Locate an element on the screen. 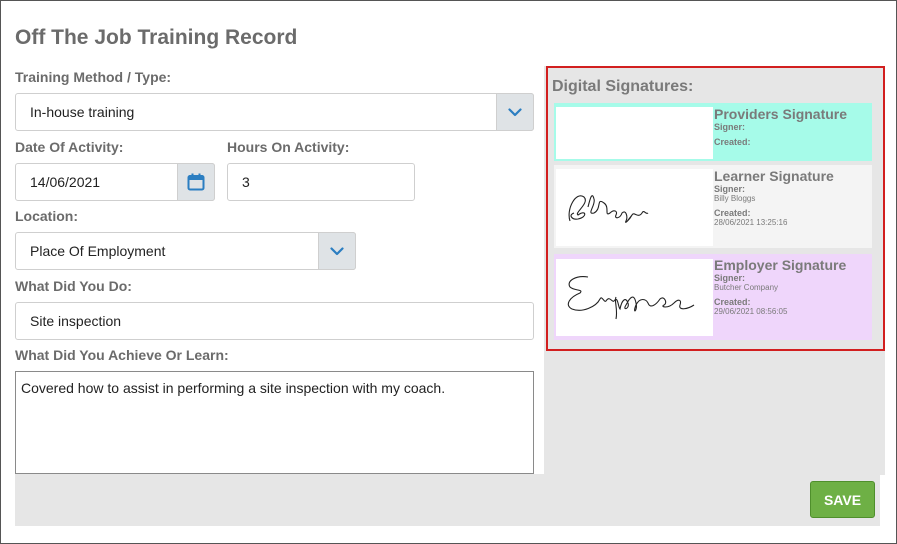  calendar-icon is located at coordinates (196, 182).